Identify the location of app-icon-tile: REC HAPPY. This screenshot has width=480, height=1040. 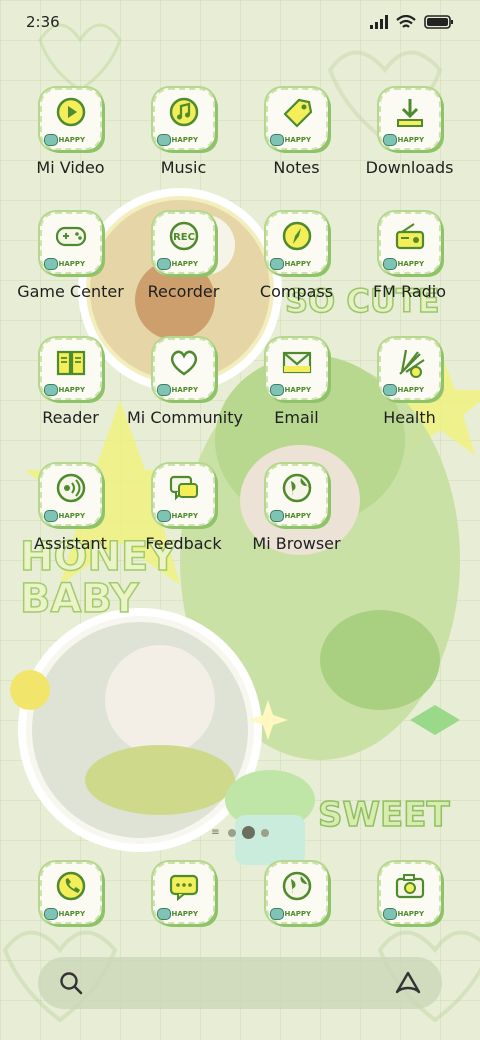
(183, 243).